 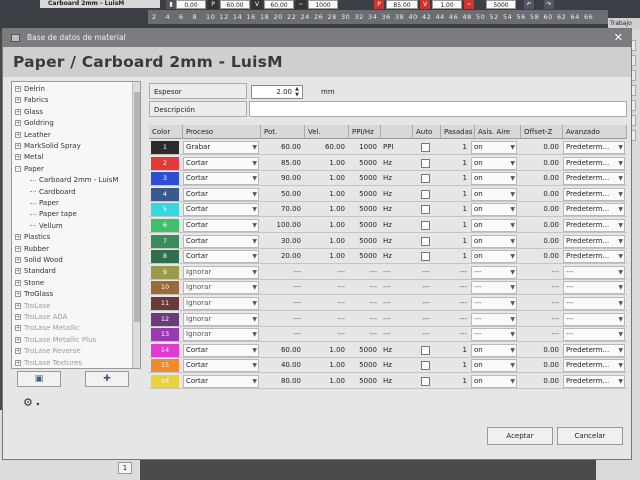 I want to click on power-icon: ▮, so click(x=171, y=4).